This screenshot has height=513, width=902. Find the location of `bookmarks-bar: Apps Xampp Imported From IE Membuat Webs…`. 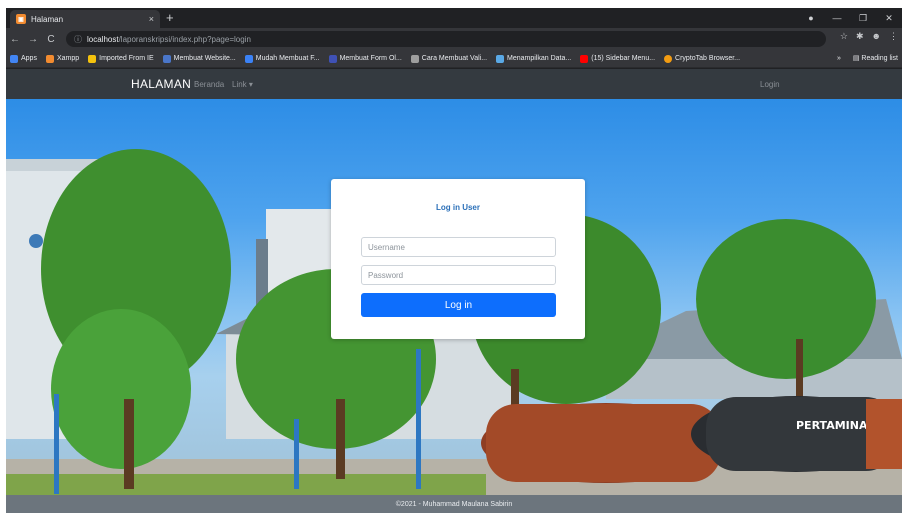

bookmarks-bar: Apps Xampp Imported From IE Membuat Webs… is located at coordinates (454, 59).